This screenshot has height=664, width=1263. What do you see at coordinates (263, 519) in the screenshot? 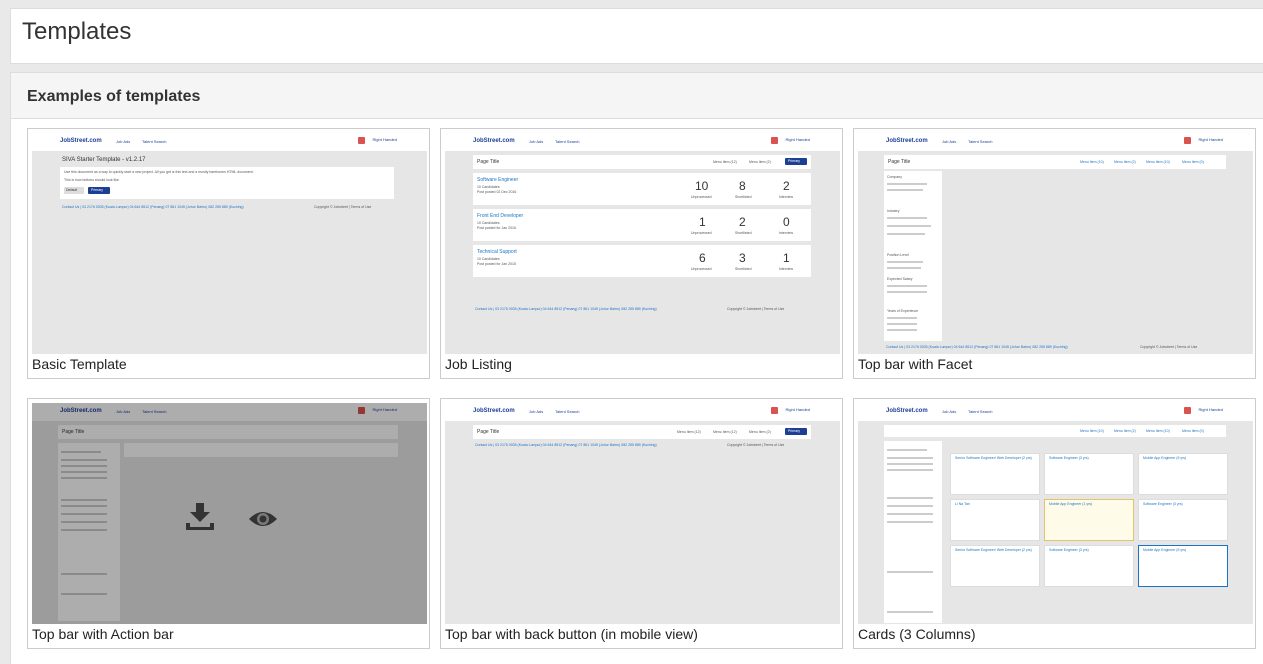
I see `eye-icon` at bounding box center [263, 519].